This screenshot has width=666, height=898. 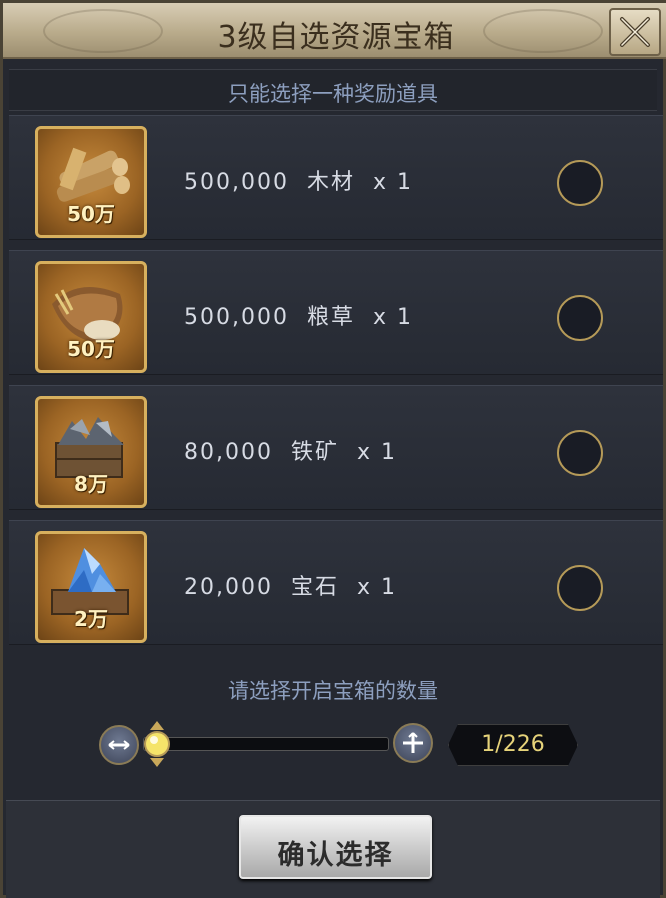 I want to click on item-label: 500,000 粮草 x 1, so click(x=298, y=317).